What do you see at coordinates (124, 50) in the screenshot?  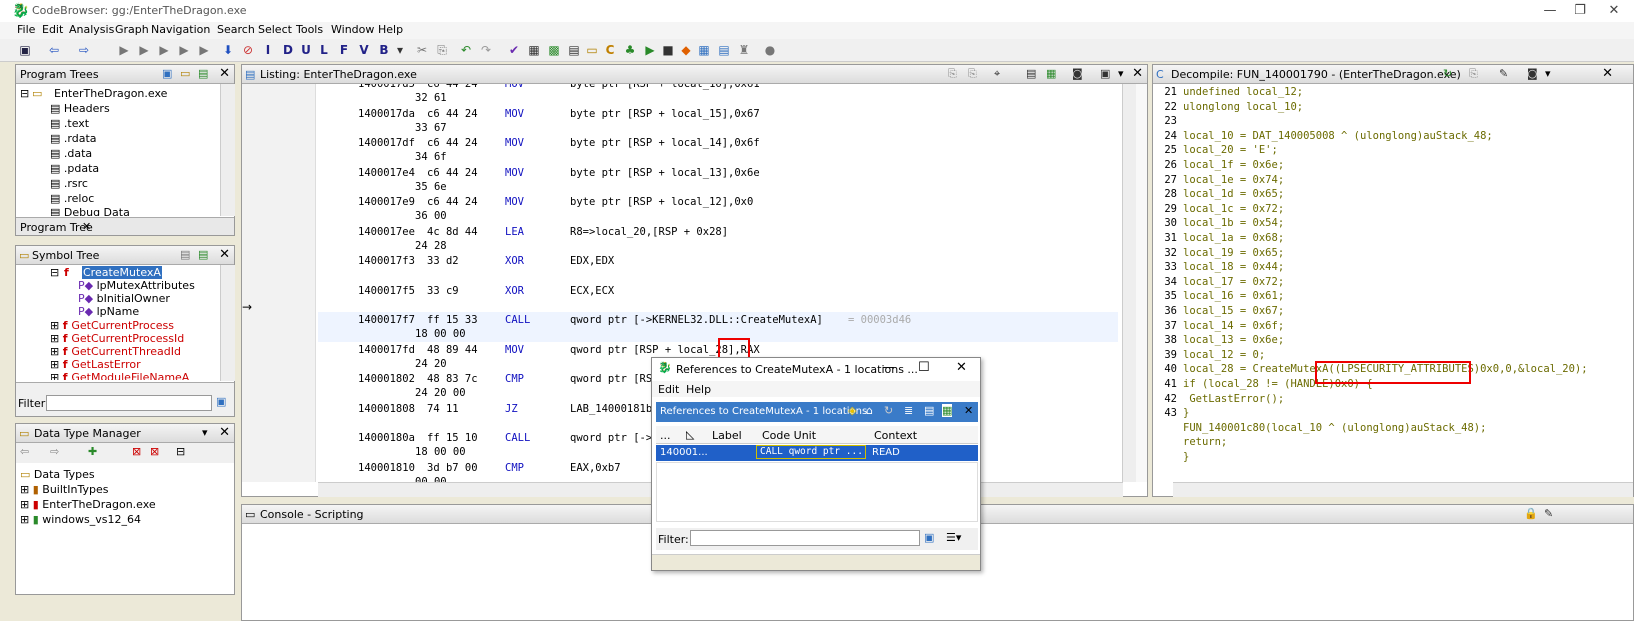 I see `nav-icon-1: ▶` at bounding box center [124, 50].